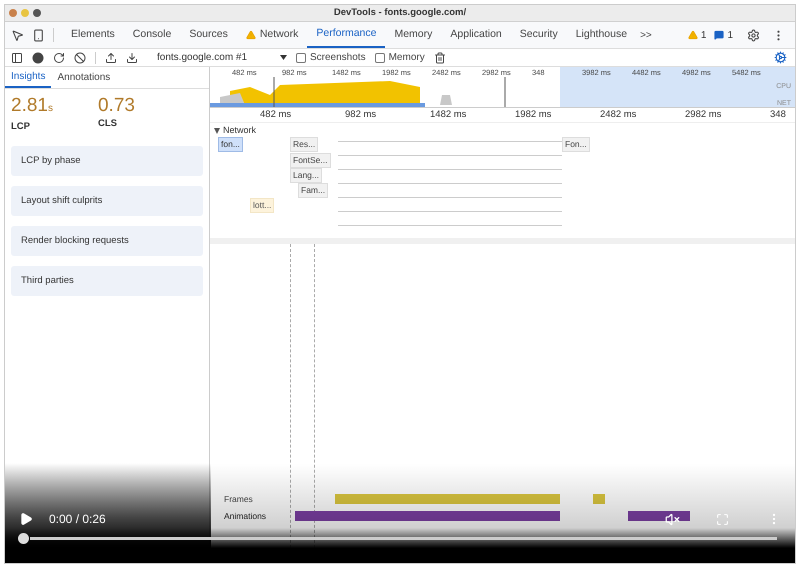 This screenshot has height=568, width=800. Describe the element at coordinates (17, 35) in the screenshot. I see `inspect-icon` at that location.